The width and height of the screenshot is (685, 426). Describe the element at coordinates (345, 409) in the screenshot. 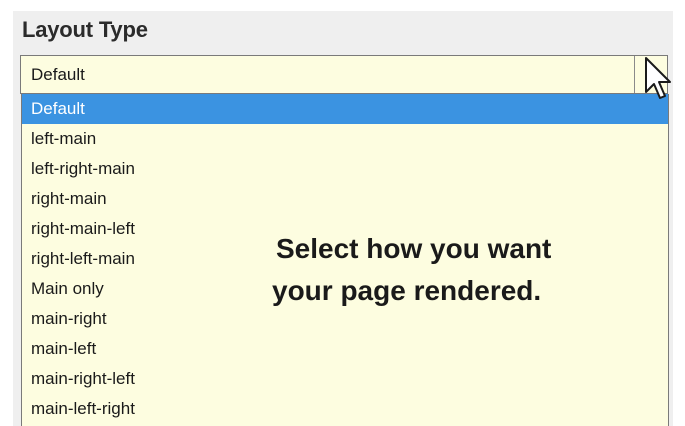

I see `option-main-left-right: main-left-right` at that location.